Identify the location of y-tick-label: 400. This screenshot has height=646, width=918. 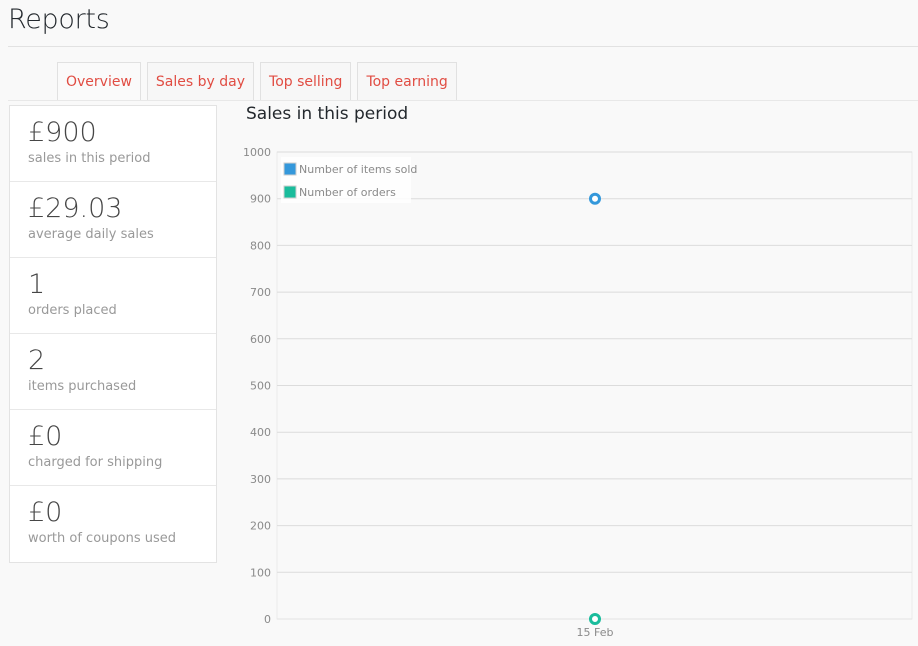
(260, 432).